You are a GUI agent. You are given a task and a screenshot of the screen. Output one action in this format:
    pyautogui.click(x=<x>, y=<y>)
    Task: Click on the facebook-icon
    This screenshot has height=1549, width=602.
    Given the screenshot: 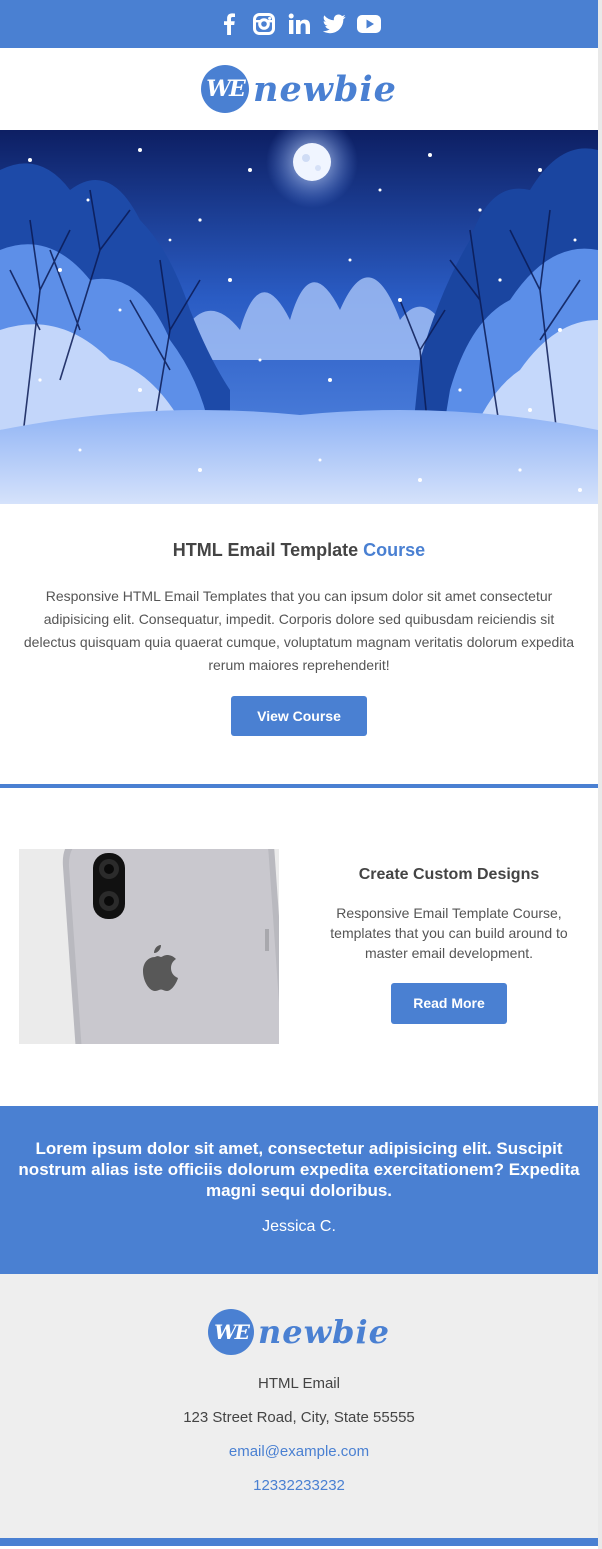 What is the action you would take?
    pyautogui.click(x=229, y=24)
    